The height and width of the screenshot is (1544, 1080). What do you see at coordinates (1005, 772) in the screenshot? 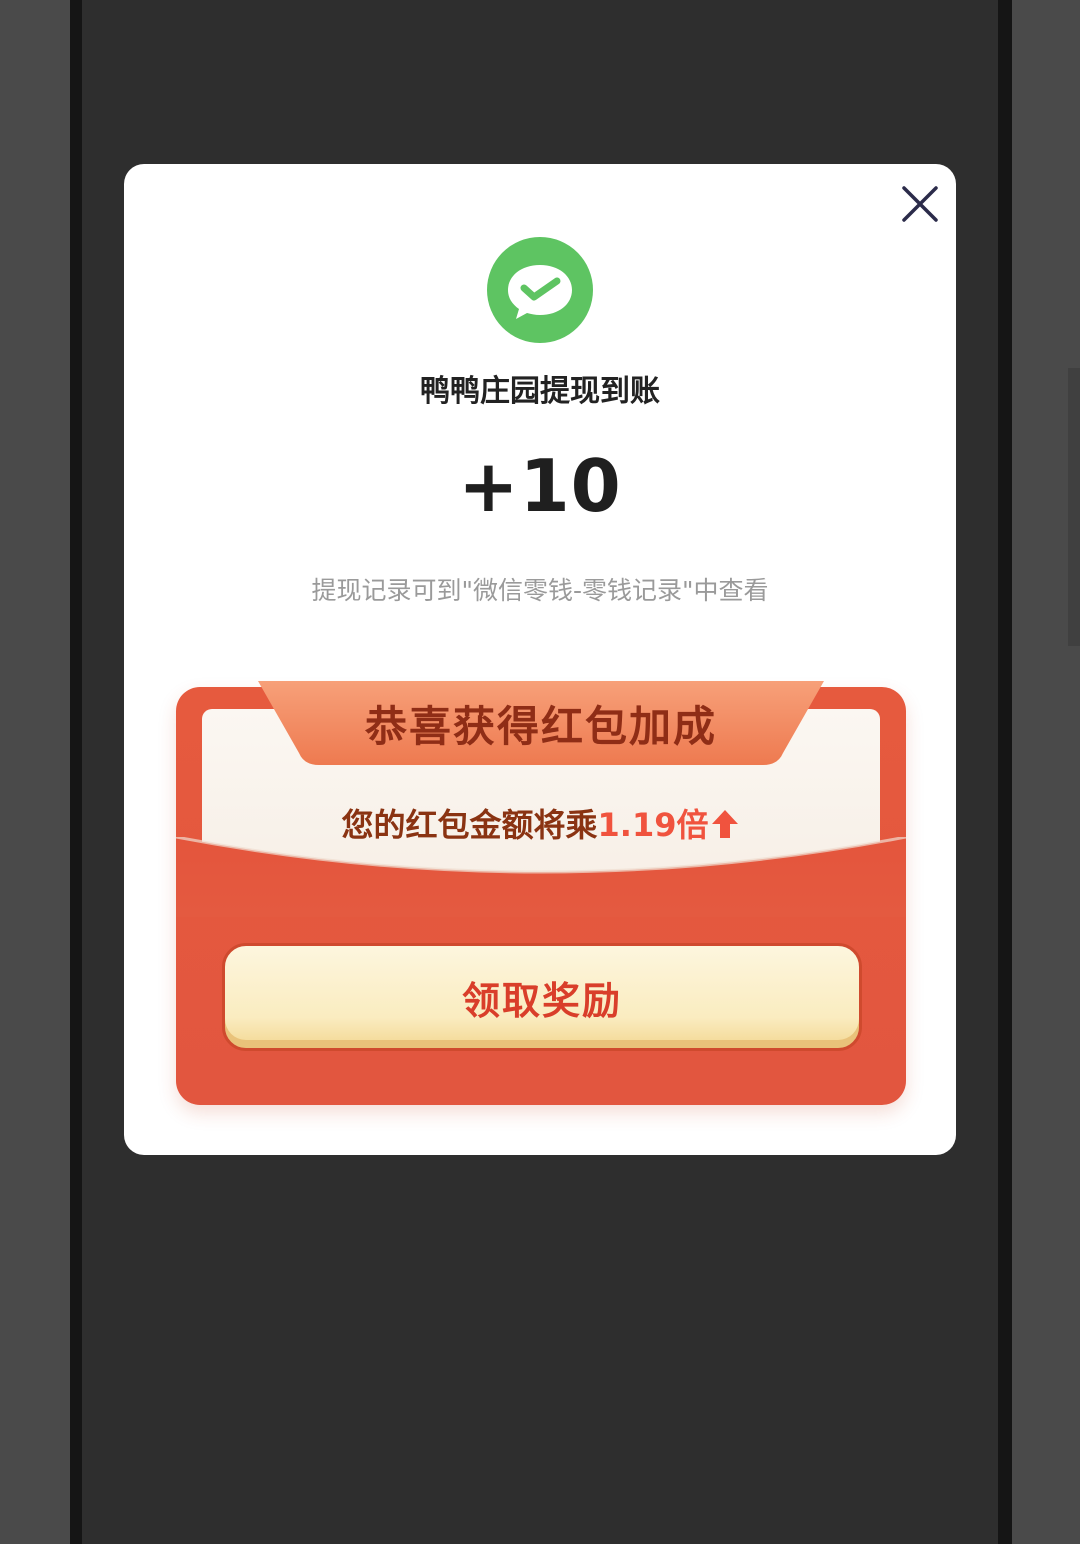
I see `right-screen-edge` at bounding box center [1005, 772].